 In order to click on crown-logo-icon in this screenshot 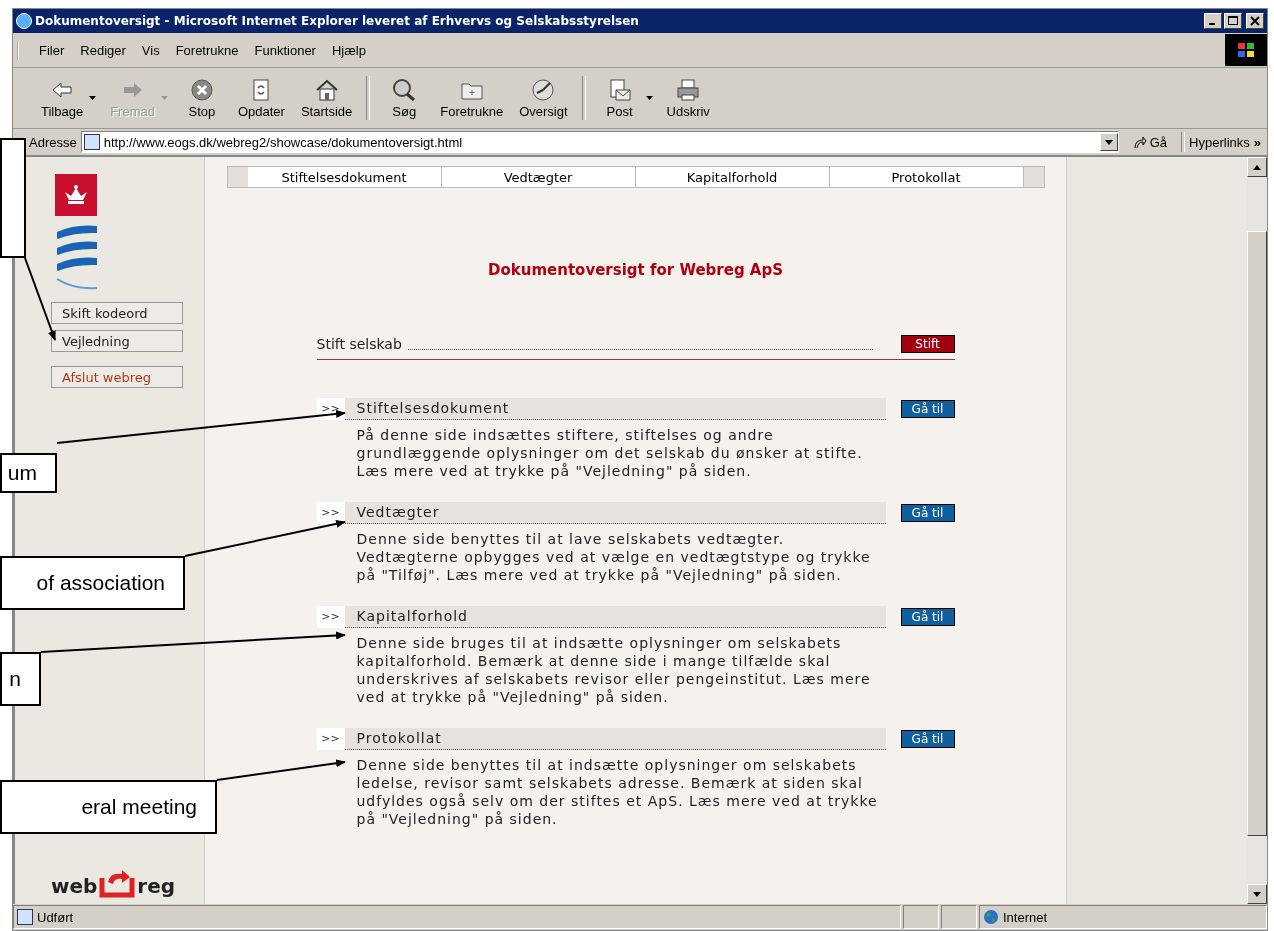, I will do `click(76, 195)`.